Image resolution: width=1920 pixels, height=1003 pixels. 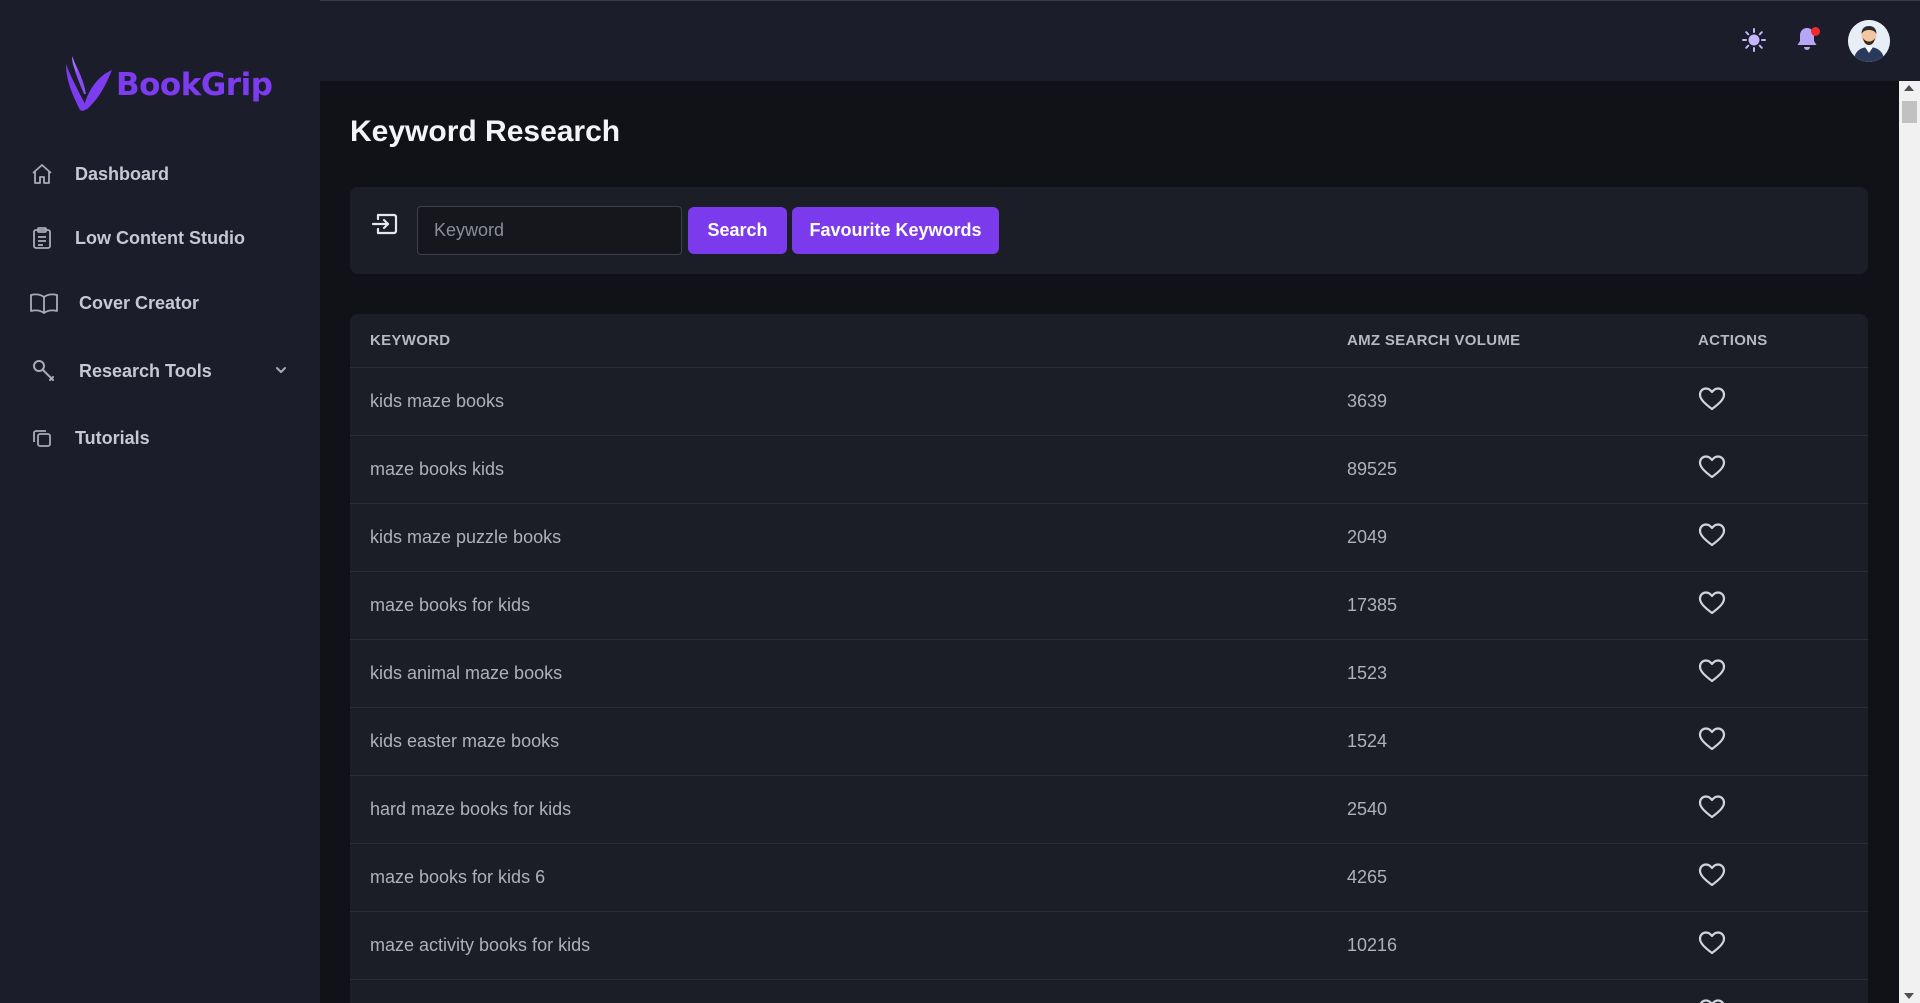 I want to click on keyword-cell: hard maze books for kids, so click(x=471, y=809).